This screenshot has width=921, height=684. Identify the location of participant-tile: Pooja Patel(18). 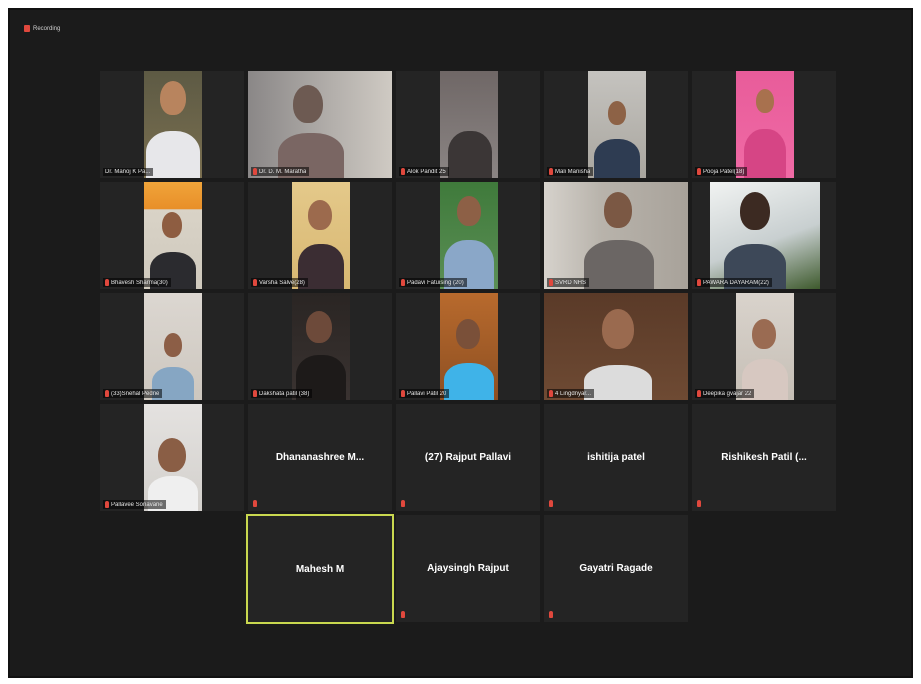
(764, 124).